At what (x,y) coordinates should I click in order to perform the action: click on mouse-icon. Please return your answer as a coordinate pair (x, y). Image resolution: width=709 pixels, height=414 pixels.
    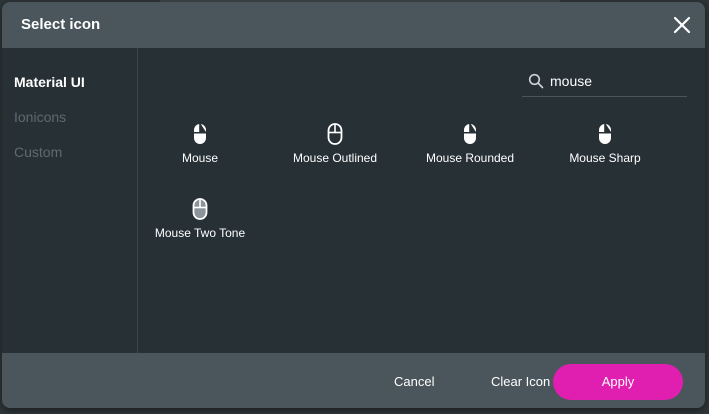
    Looking at the image, I should click on (200, 134).